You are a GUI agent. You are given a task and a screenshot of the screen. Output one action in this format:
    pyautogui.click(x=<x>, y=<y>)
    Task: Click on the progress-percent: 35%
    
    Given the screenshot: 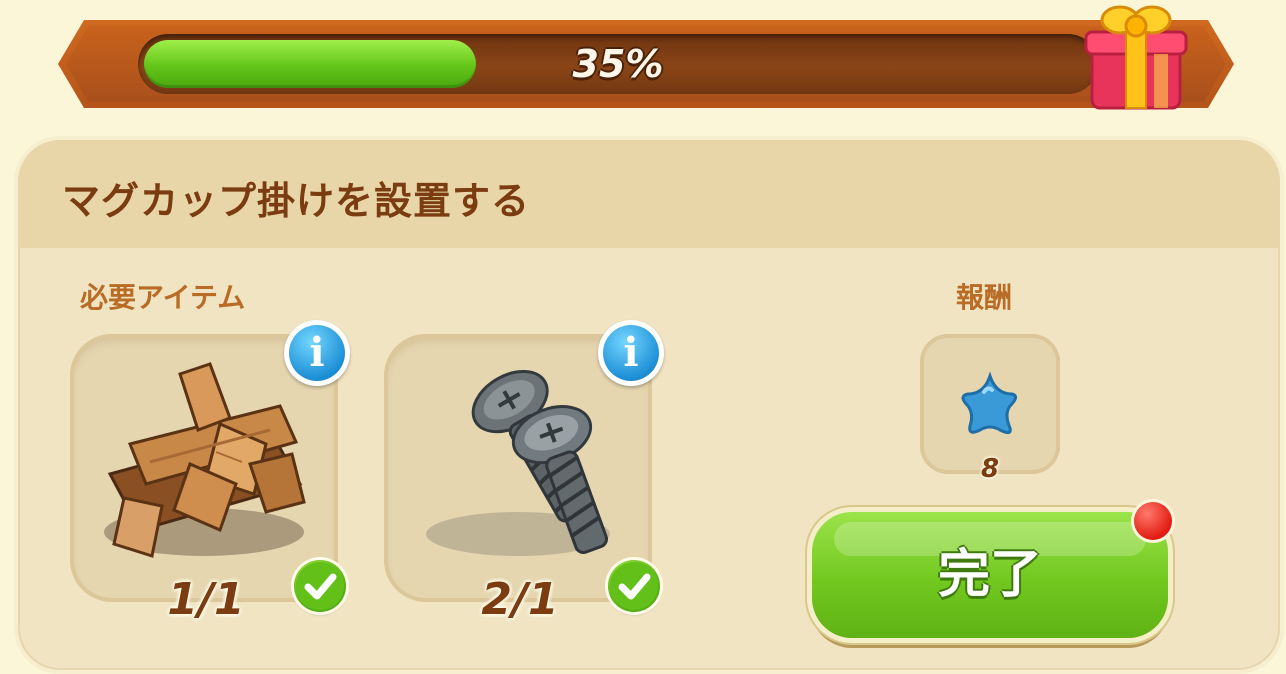 What is the action you would take?
    pyautogui.click(x=618, y=64)
    